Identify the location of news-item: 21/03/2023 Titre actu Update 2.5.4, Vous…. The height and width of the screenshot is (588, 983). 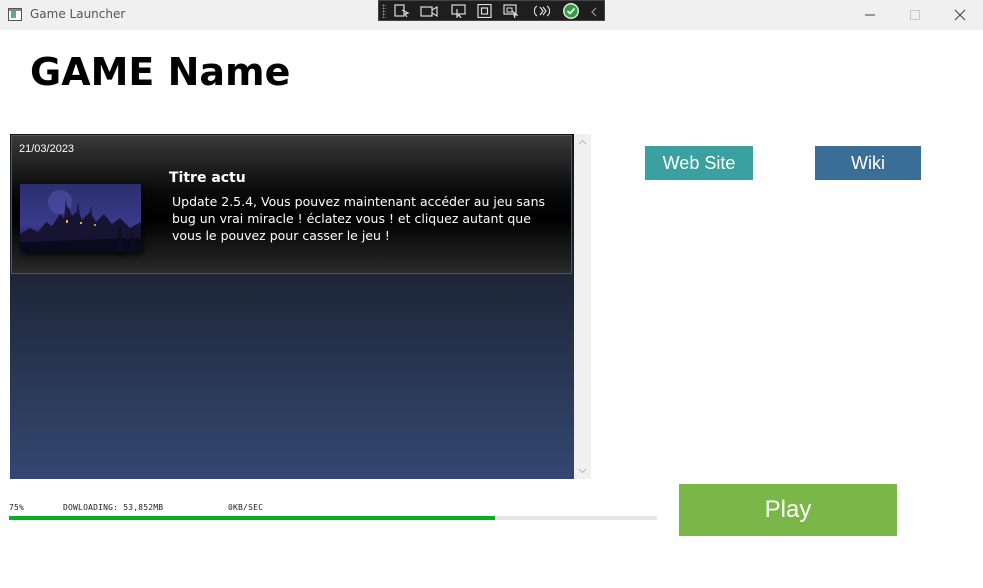
(291, 204).